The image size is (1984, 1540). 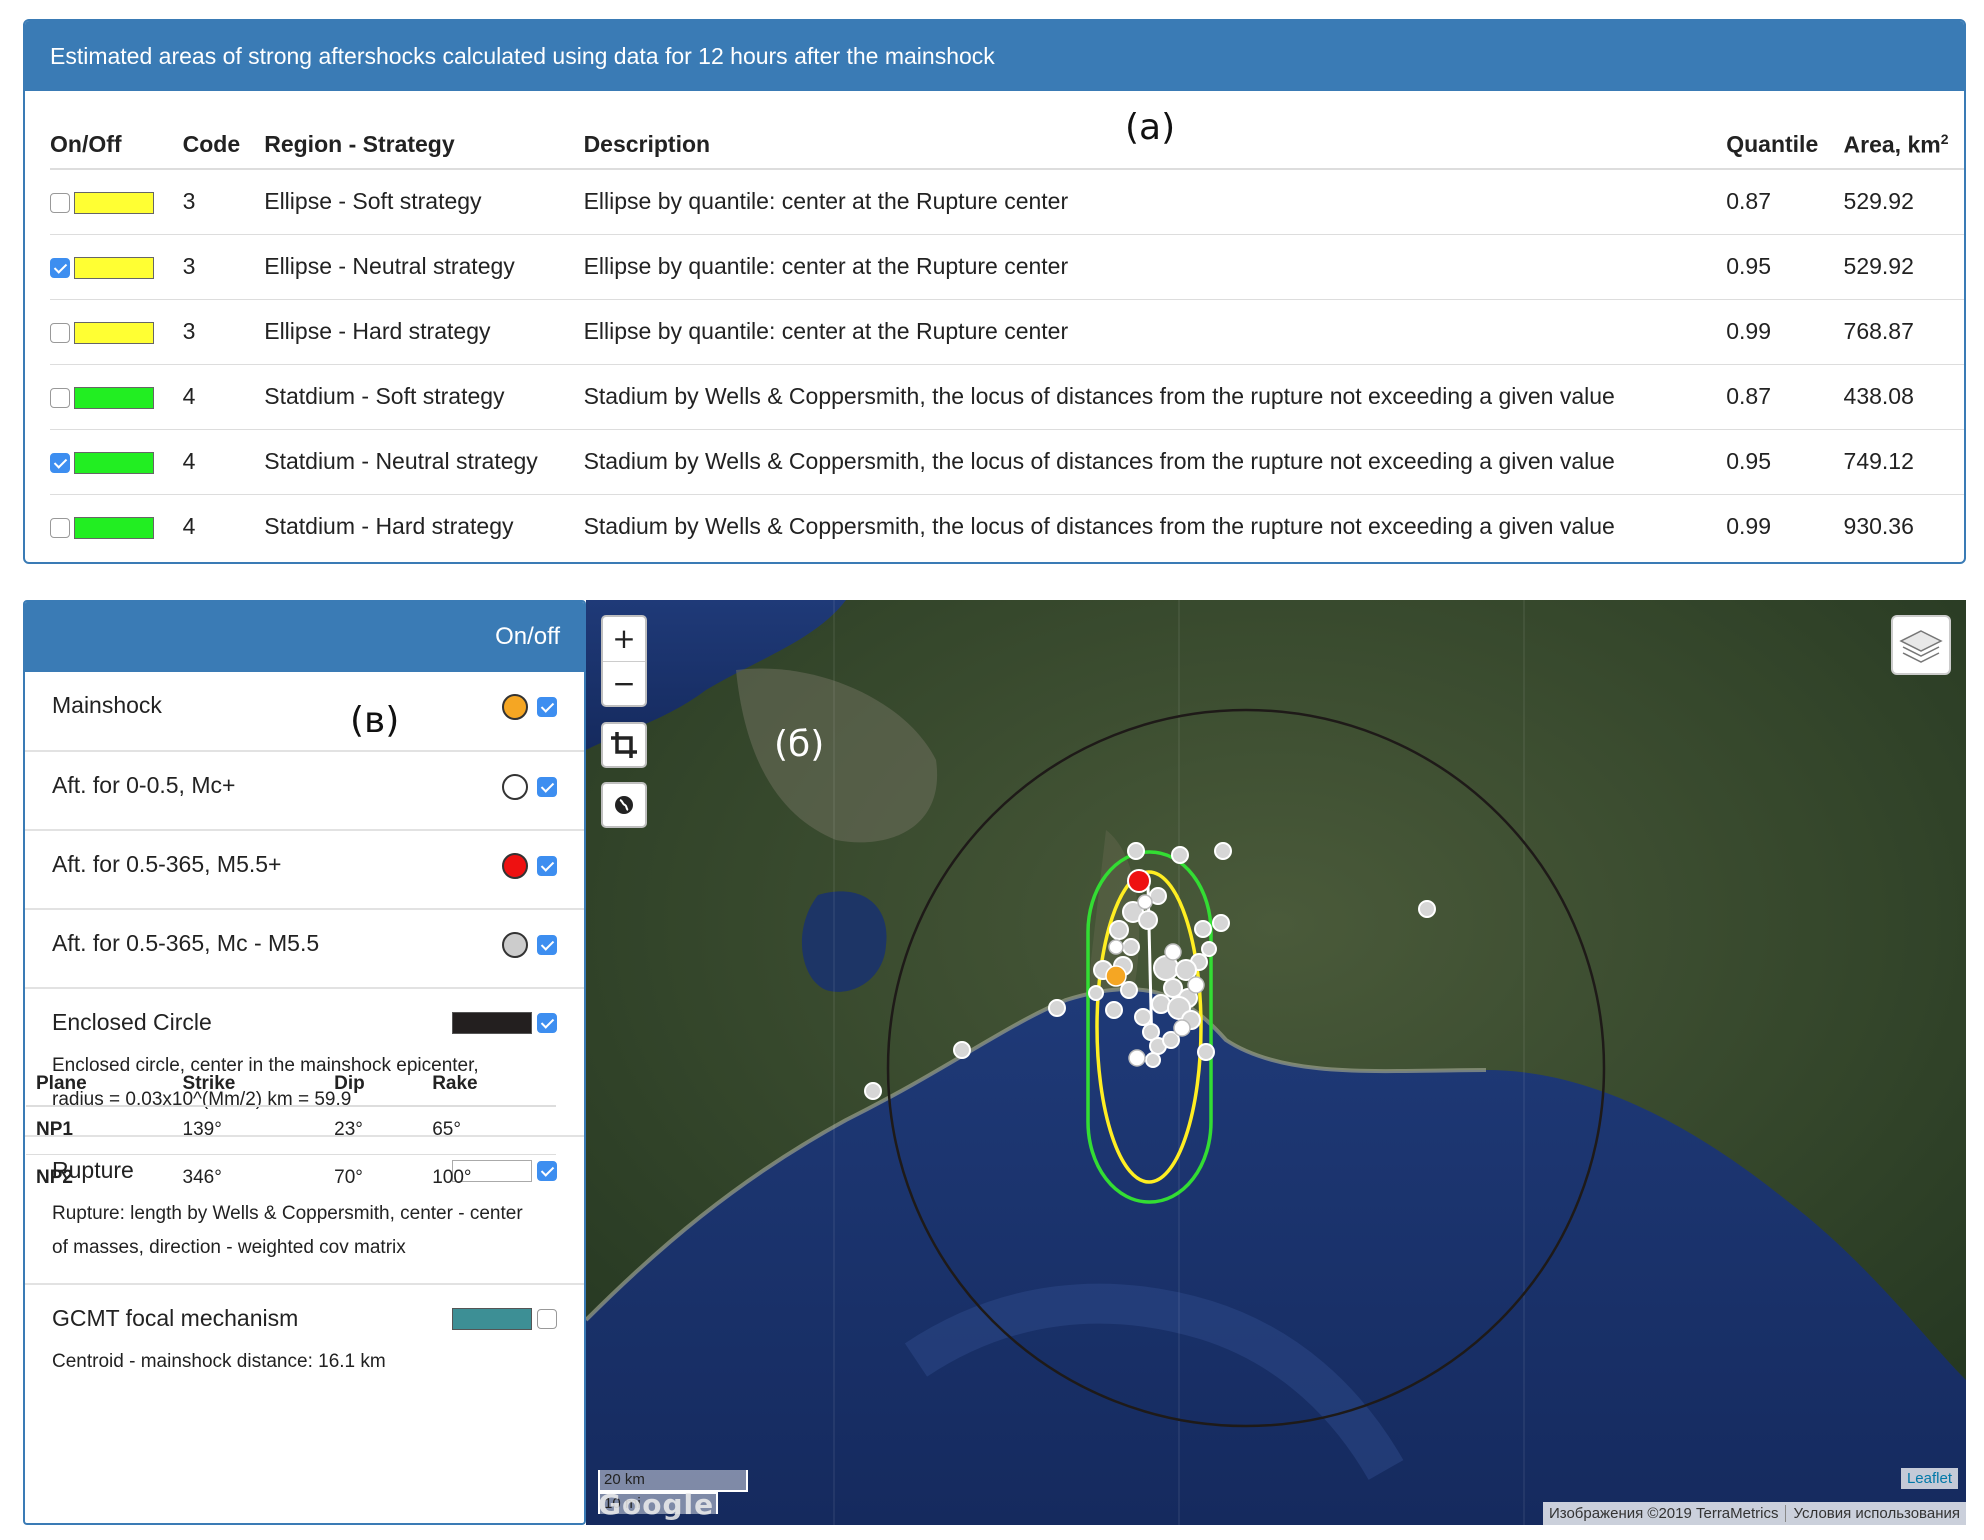 I want to click on zoom-out-button: −, so click(x=624, y=683).